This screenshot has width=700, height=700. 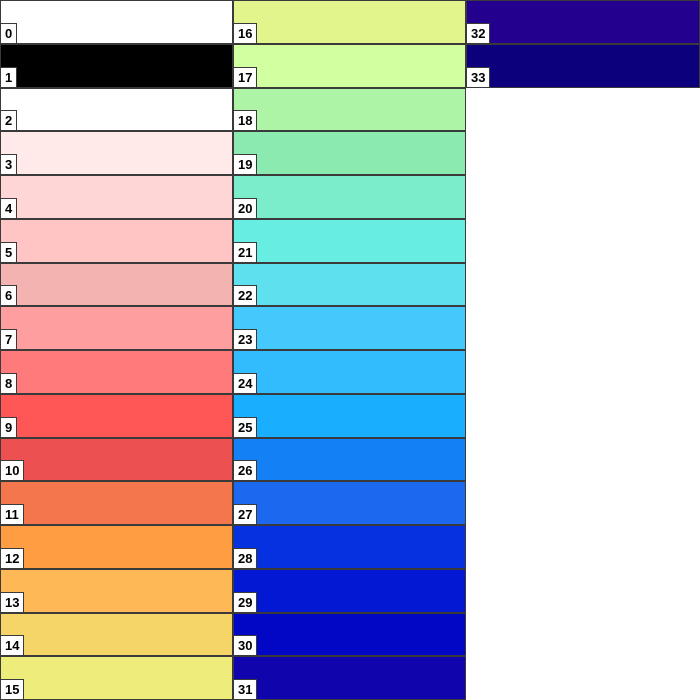 What do you see at coordinates (246, 602) in the screenshot?
I see `swatch-index-label: 29` at bounding box center [246, 602].